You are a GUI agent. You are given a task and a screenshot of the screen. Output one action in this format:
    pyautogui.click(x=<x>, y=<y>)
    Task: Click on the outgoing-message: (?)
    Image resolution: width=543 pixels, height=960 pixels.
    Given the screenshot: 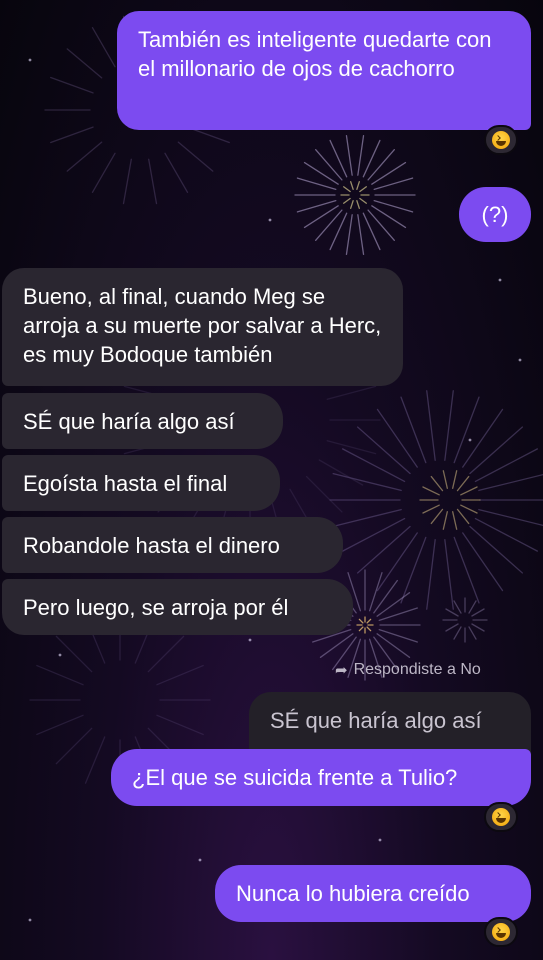 What is the action you would take?
    pyautogui.click(x=495, y=214)
    